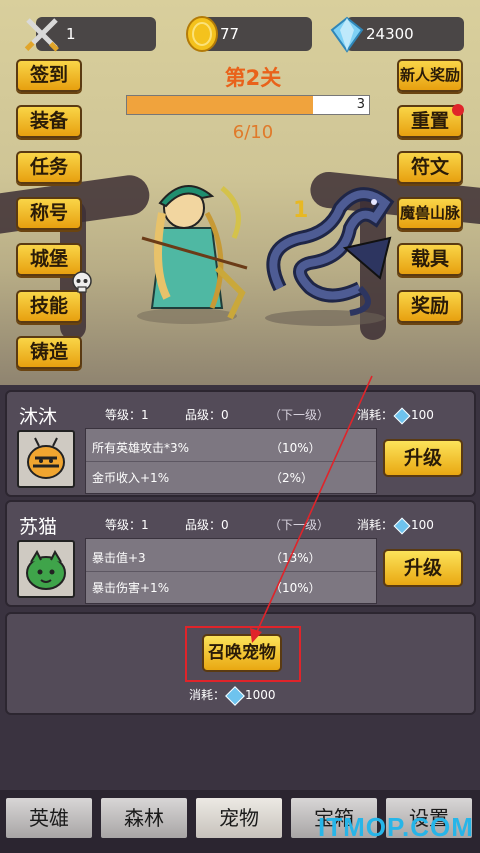 This screenshot has width=480, height=853. Describe the element at coordinates (253, 78) in the screenshot. I see `stage-title: 第2关` at that location.